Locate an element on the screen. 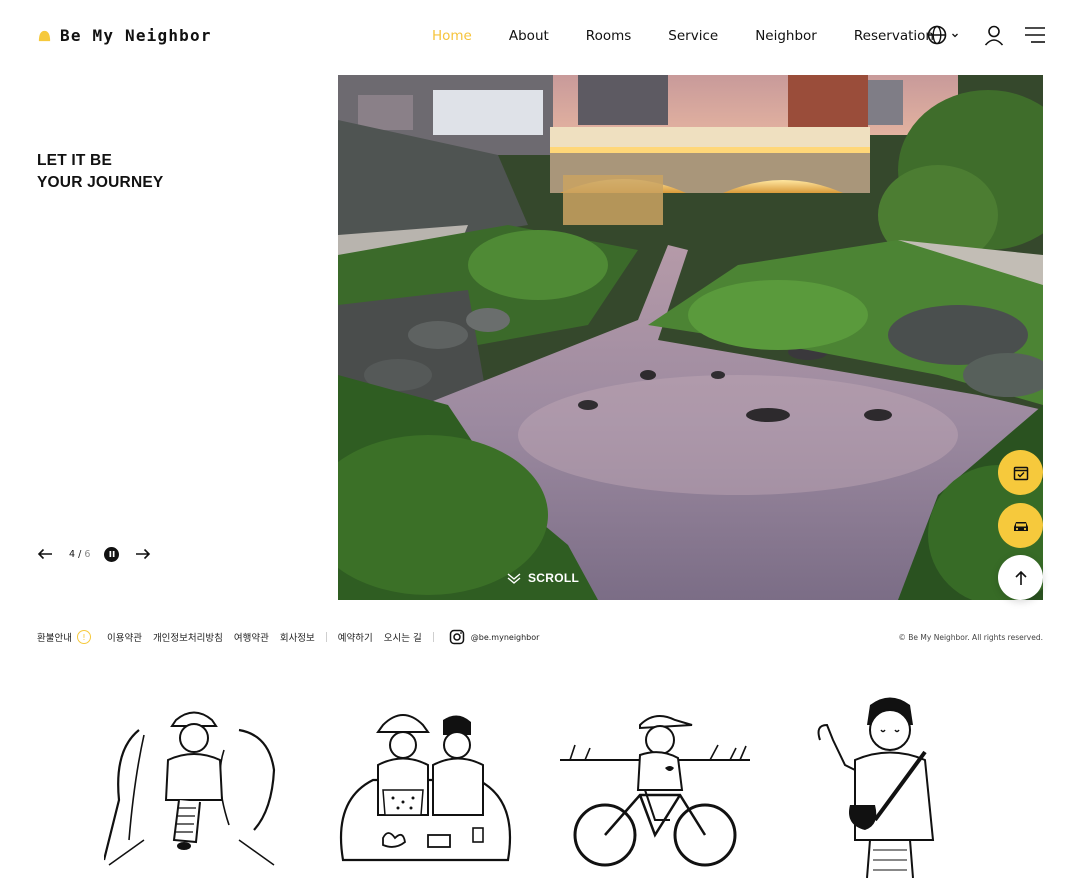  car-icon is located at coordinates (1020, 526).